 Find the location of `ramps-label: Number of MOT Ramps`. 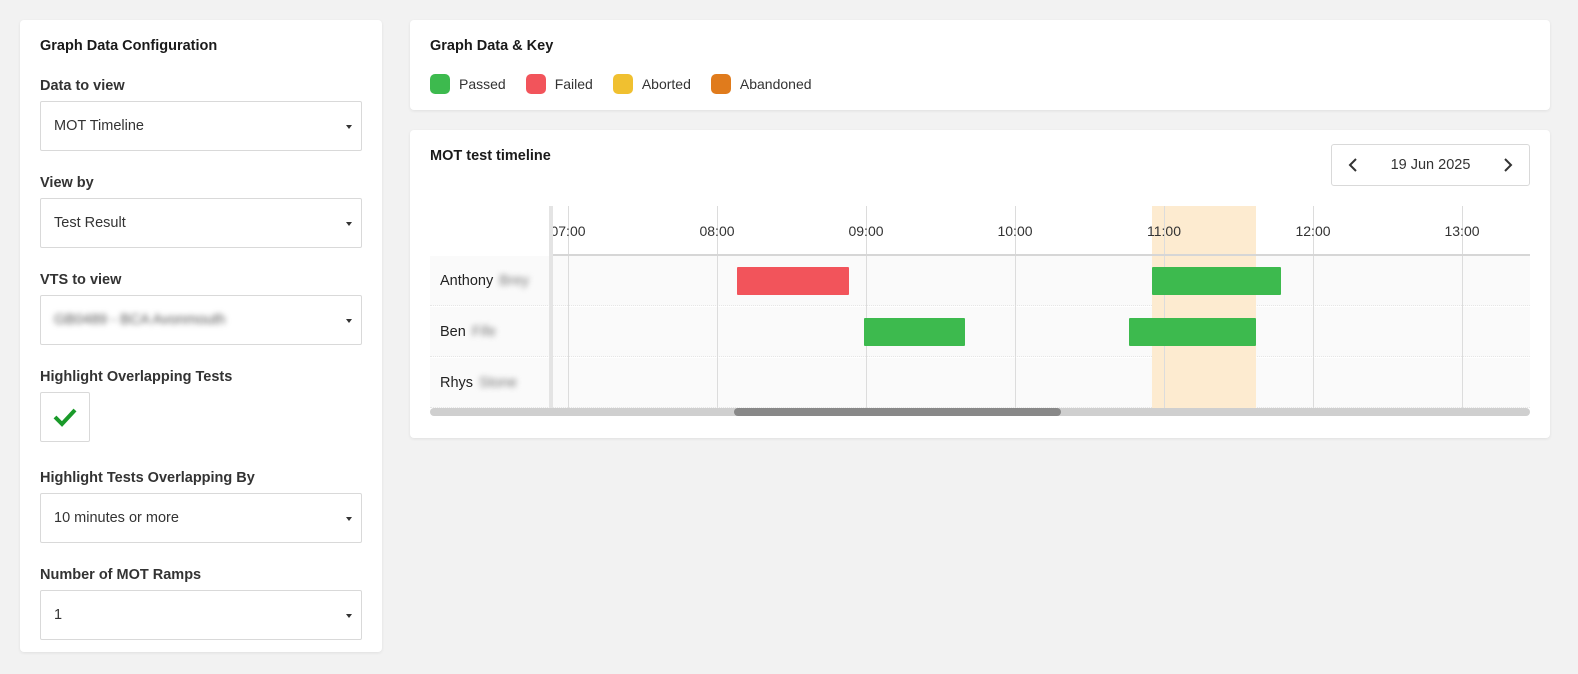

ramps-label: Number of MOT Ramps is located at coordinates (121, 575).